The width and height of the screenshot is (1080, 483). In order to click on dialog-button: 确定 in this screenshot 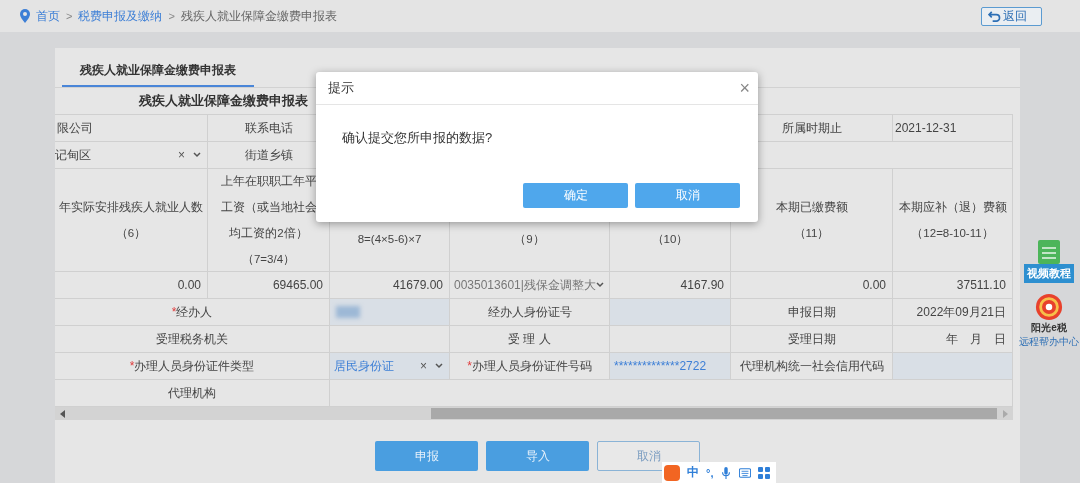, I will do `click(575, 195)`.